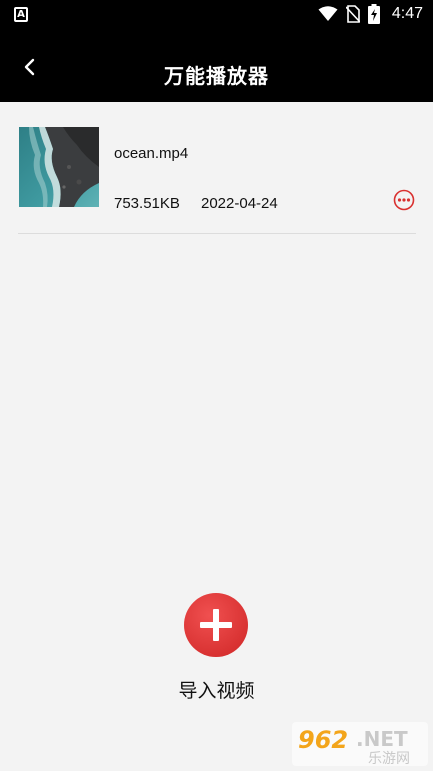  I want to click on import-video-button, so click(216, 625).